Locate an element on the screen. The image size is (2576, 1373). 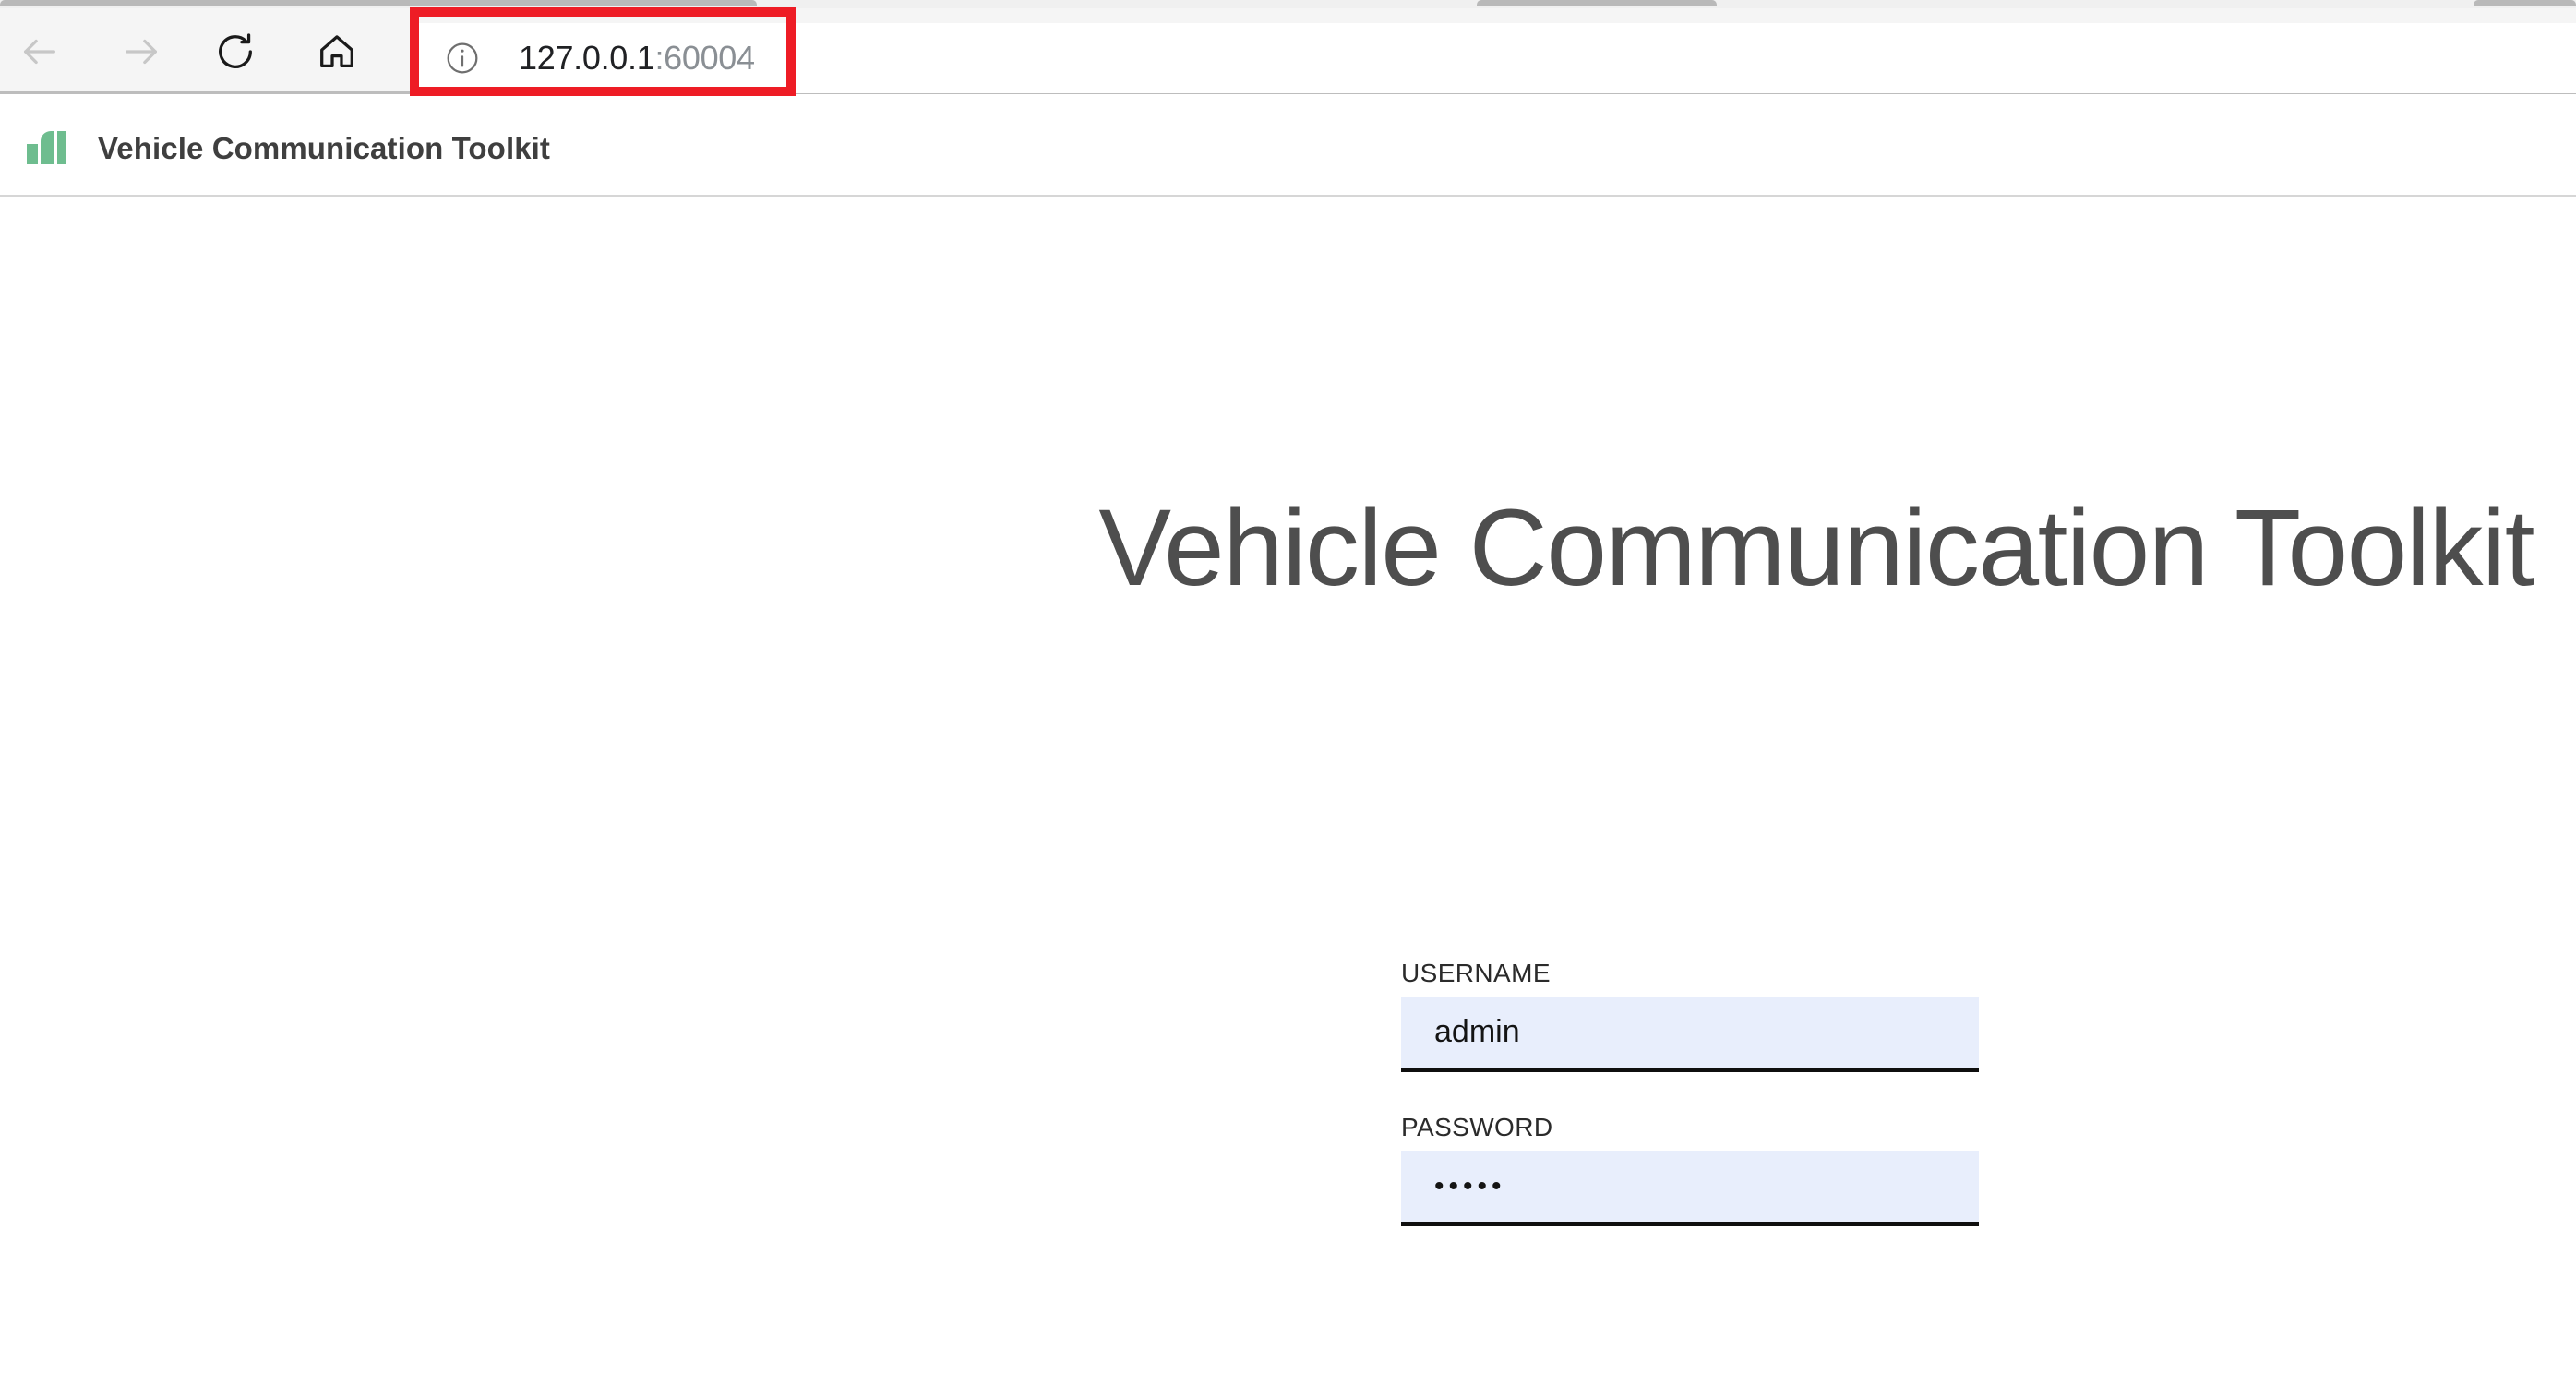
browser-chrome: 127.0.0.1:60004 is located at coordinates (1288, 51).